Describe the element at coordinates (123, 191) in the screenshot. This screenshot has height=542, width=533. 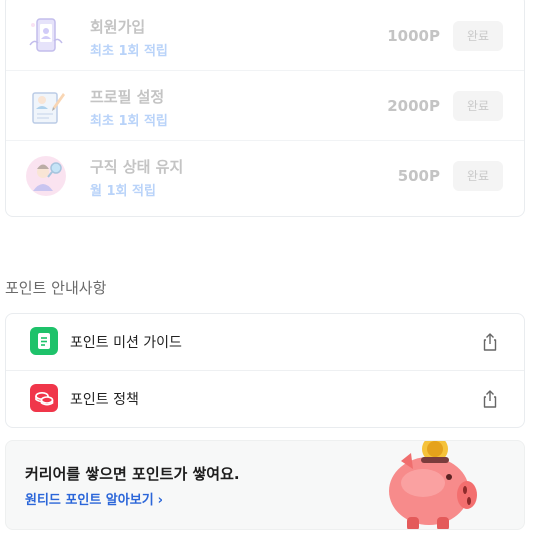
I see `mission-subtitle: 월 1회 적립` at that location.